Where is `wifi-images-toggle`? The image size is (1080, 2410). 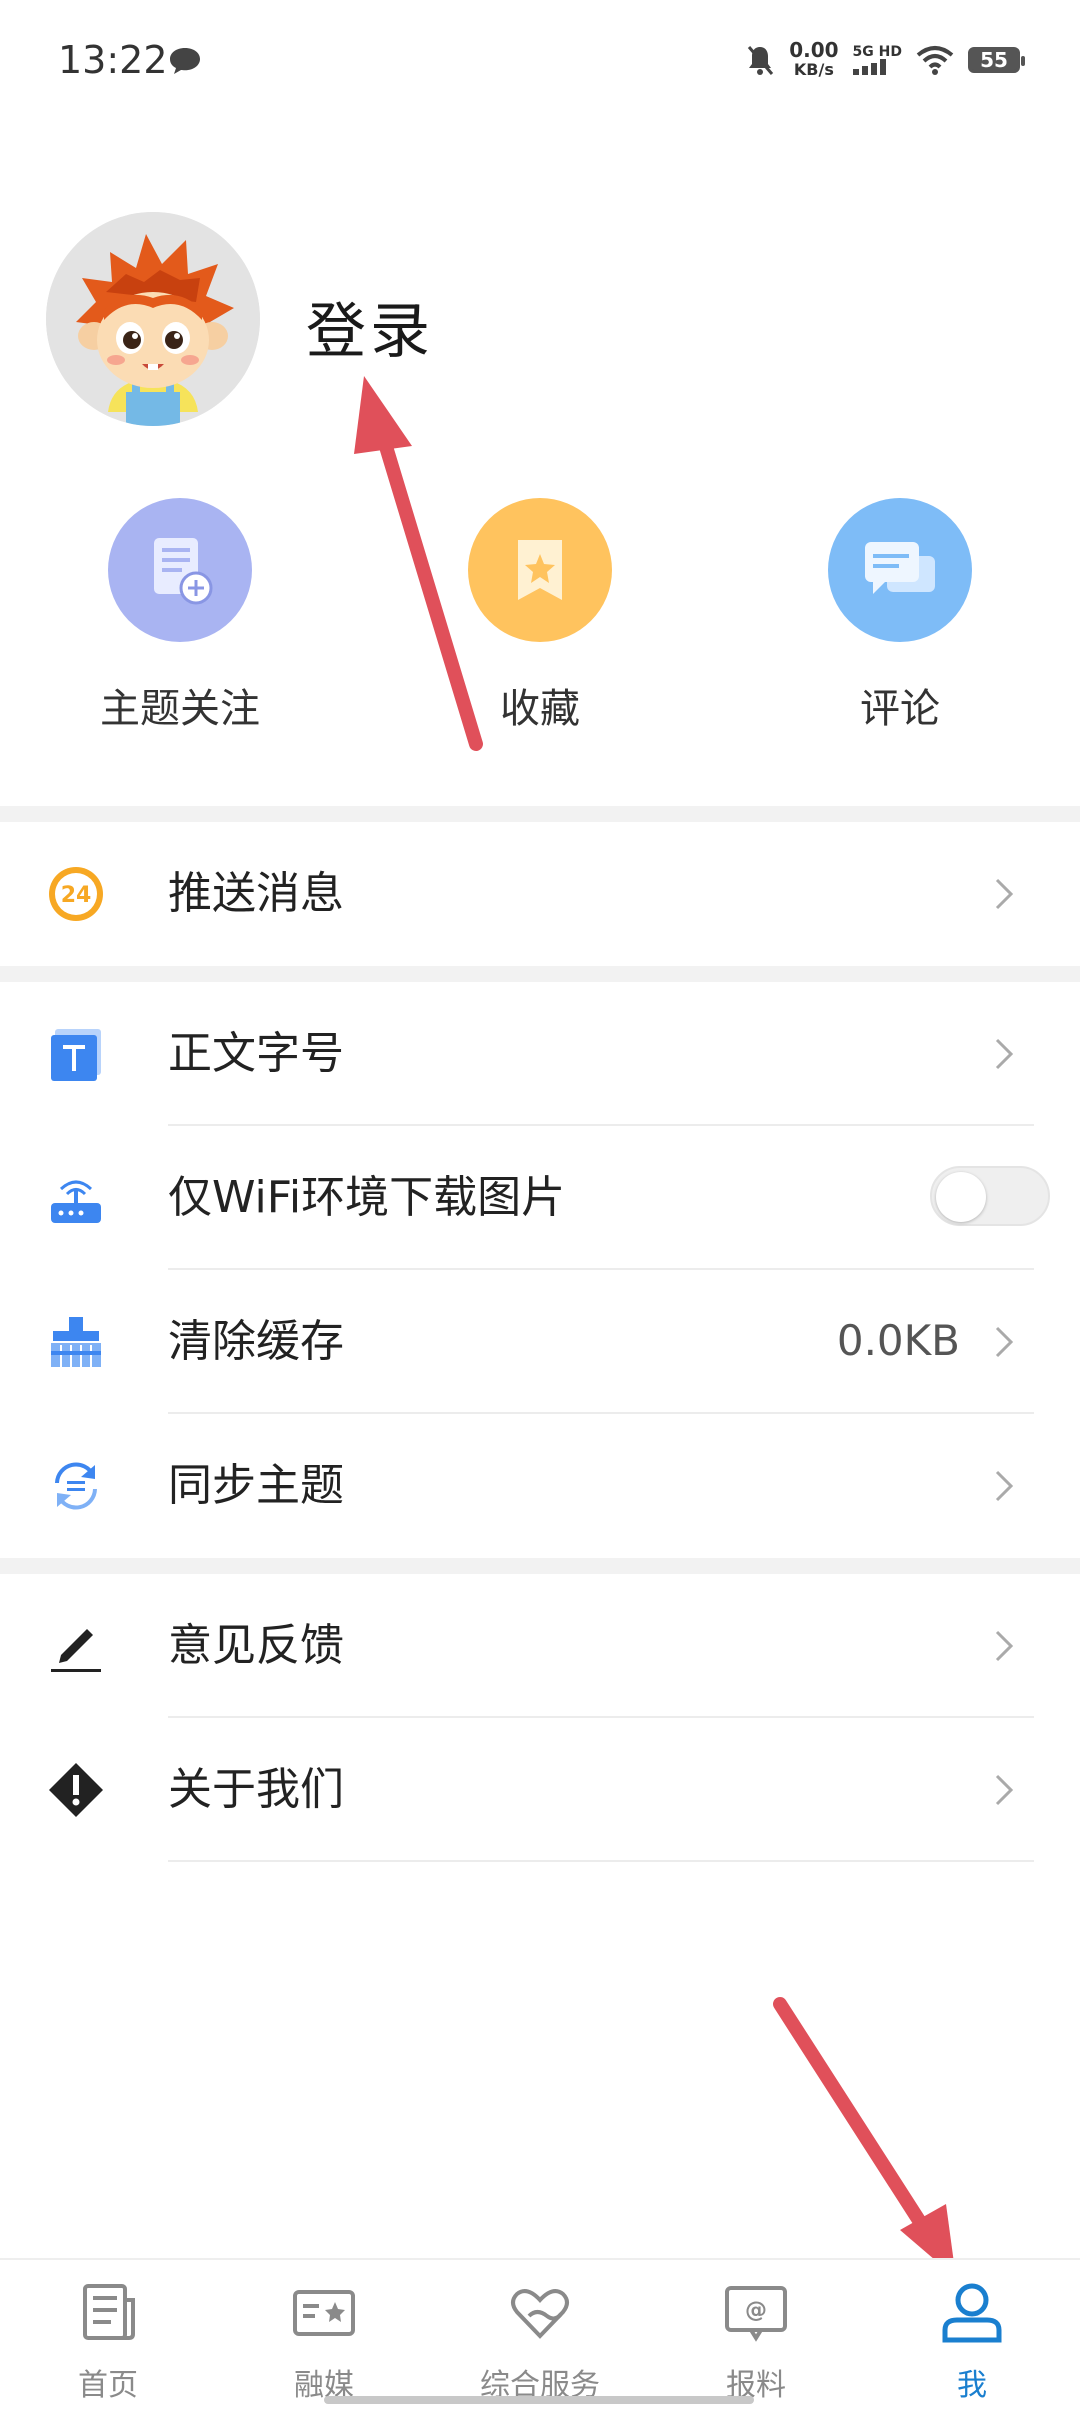
wifi-images-toggle is located at coordinates (990, 1196).